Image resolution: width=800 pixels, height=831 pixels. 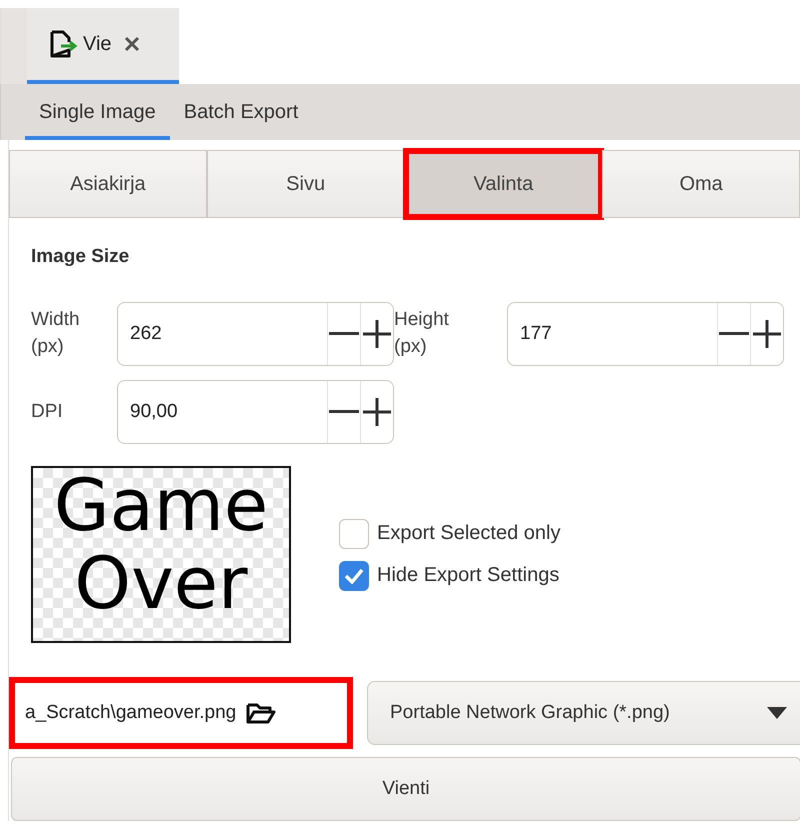 I want to click on document-tab: Vie, so click(x=103, y=46).